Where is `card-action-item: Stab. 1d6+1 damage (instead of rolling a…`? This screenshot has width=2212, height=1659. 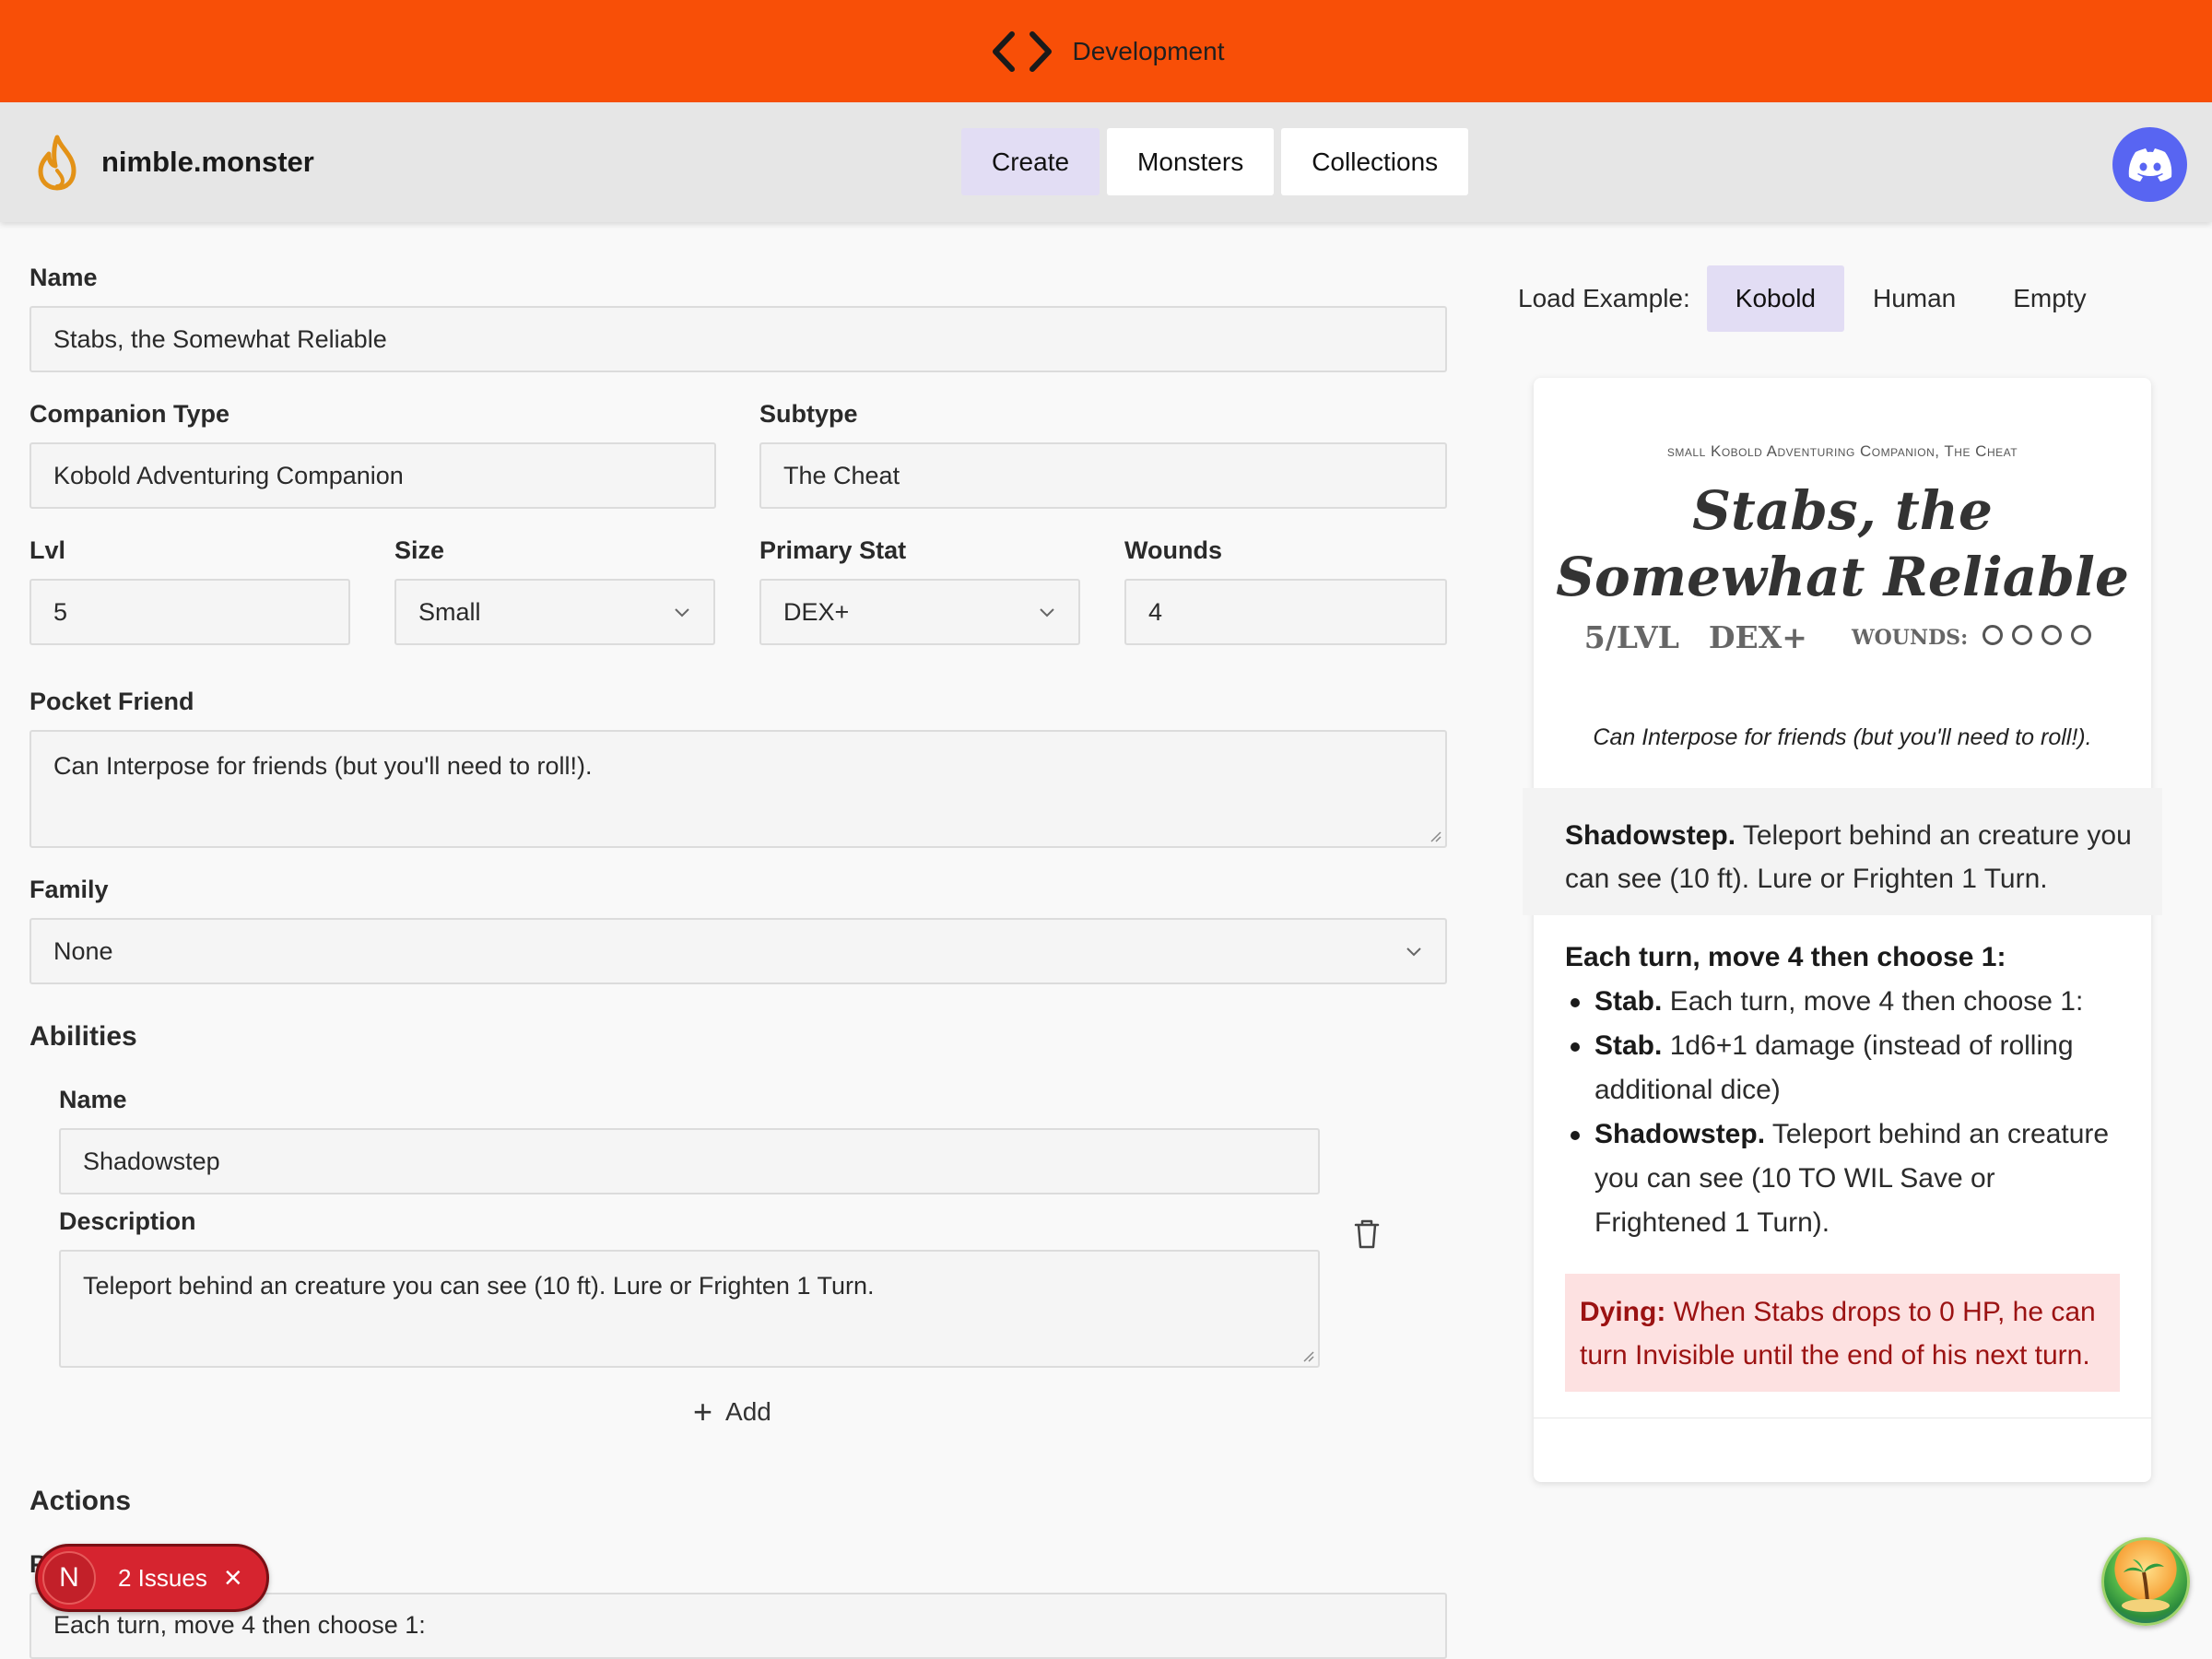
card-action-item: Stab. 1d6+1 damage (instead of rolling a… is located at coordinates (1846, 1068).